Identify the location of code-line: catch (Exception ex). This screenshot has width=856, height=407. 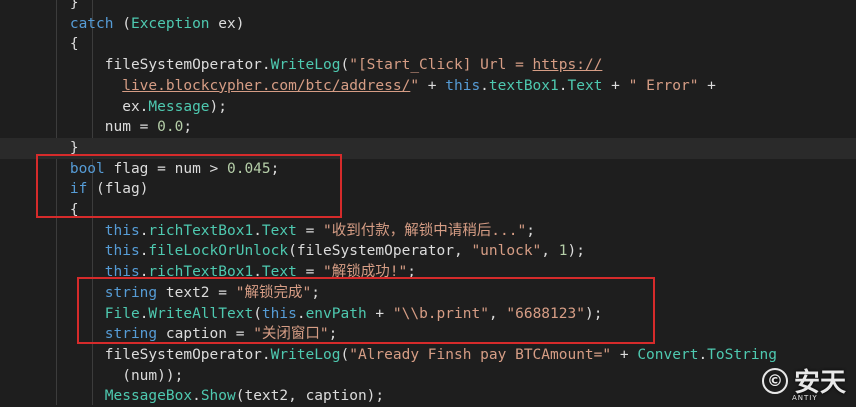
(428, 24).